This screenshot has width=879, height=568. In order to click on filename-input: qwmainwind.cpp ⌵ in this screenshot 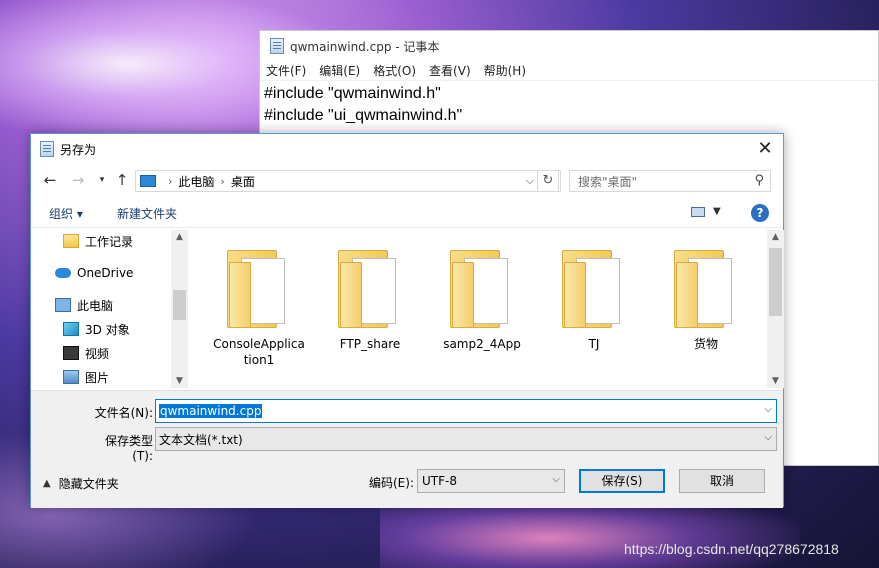, I will do `click(466, 411)`.